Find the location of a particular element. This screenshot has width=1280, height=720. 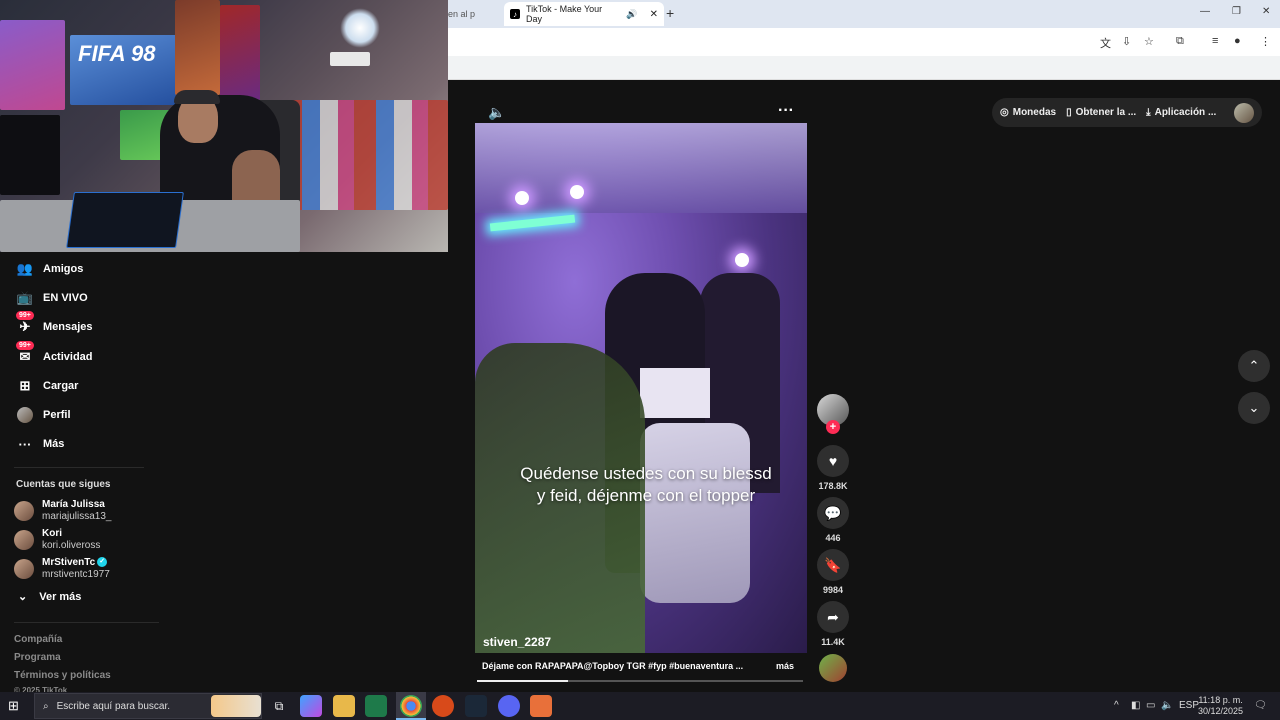

comment-count: 446 is located at coordinates (833, 538).